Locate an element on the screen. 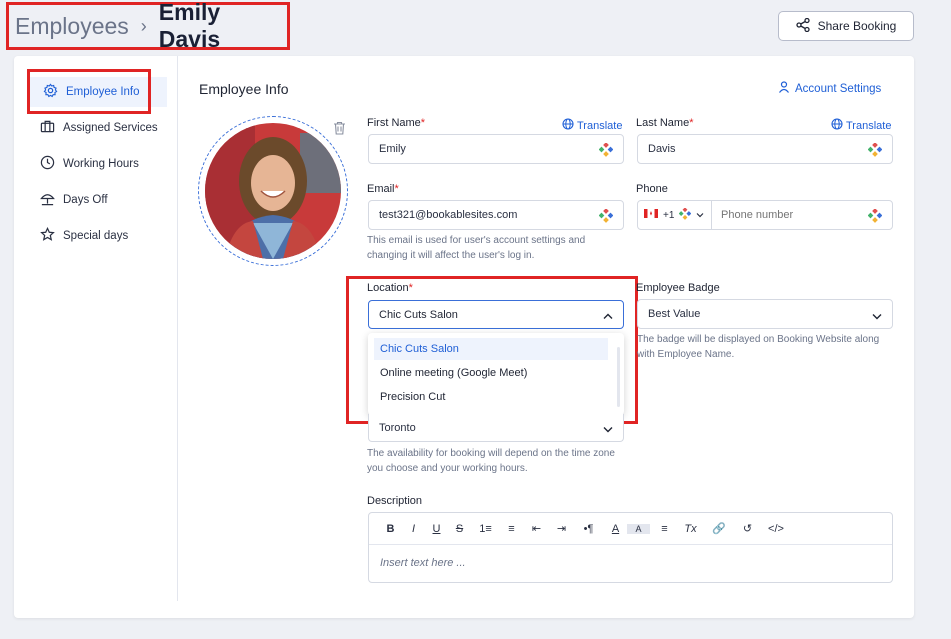 This screenshot has height=639, width=951. sidebar-item-working-hours: Working Hours is located at coordinates (82, 164).